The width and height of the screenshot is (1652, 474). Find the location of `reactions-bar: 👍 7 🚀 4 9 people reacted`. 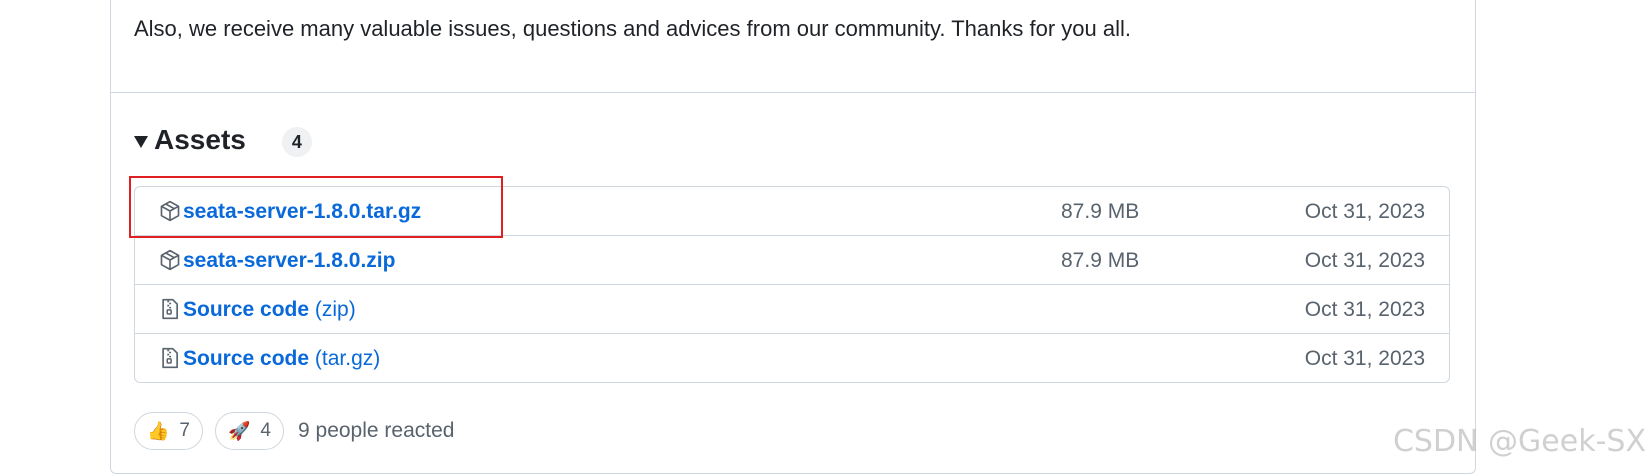

reactions-bar: 👍 7 🚀 4 9 people reacted is located at coordinates (294, 431).